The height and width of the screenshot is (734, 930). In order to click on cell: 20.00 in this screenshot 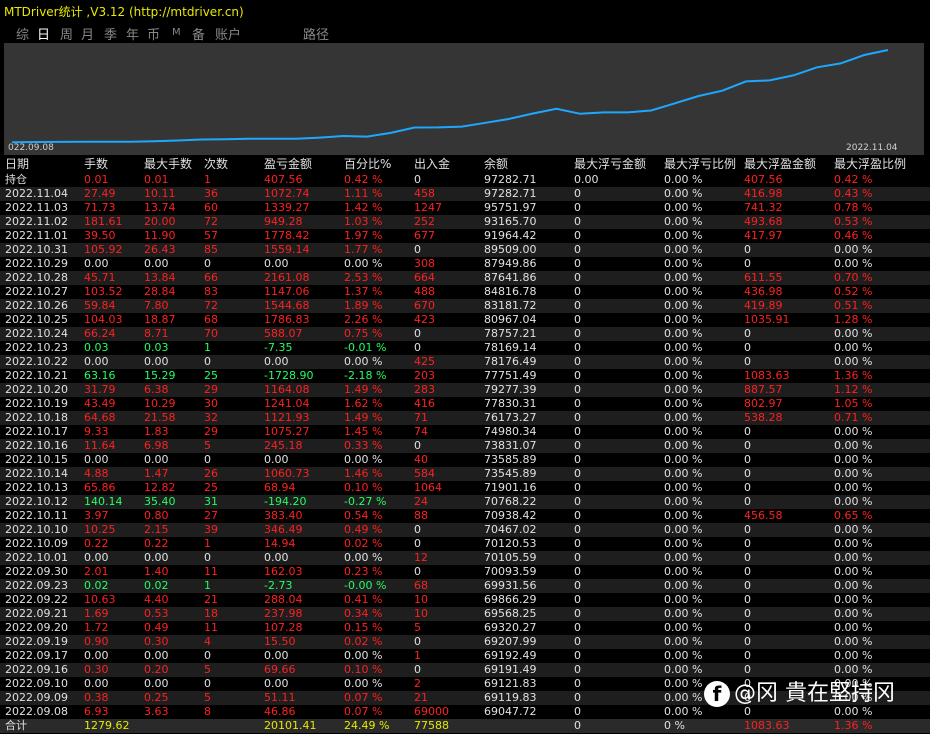, I will do `click(160, 221)`.